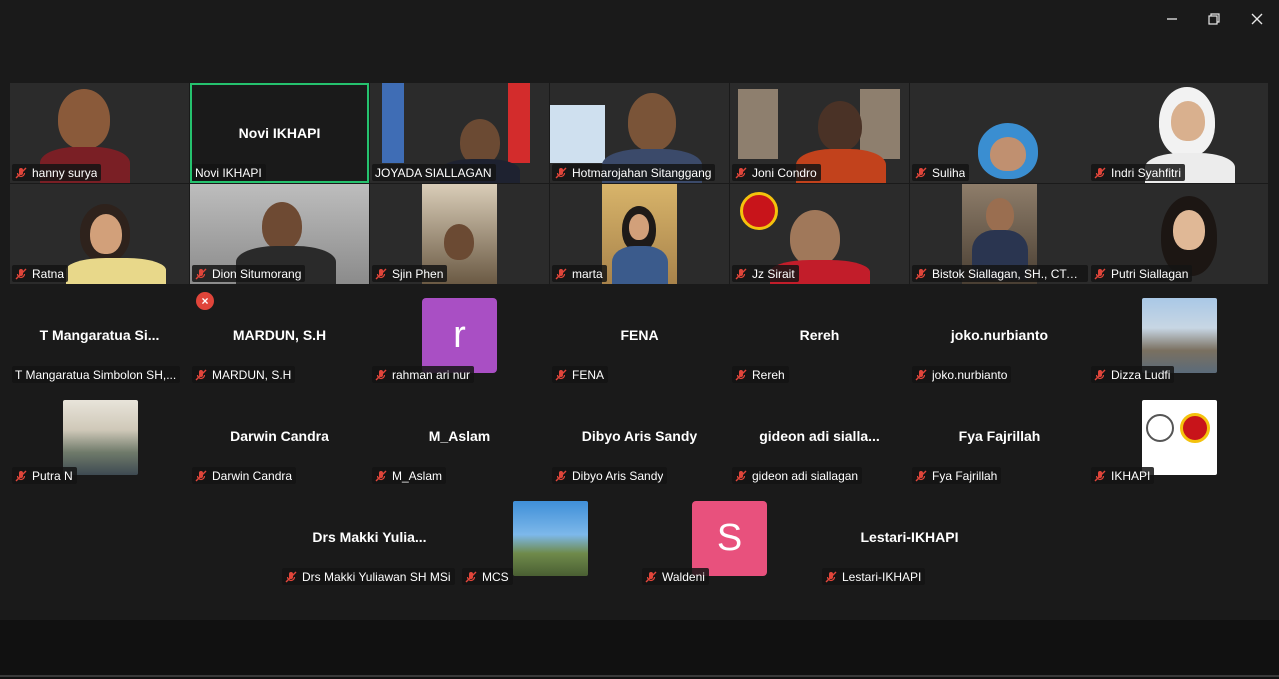  I want to click on participant-tile: Putri Siallagan, so click(1178, 234).